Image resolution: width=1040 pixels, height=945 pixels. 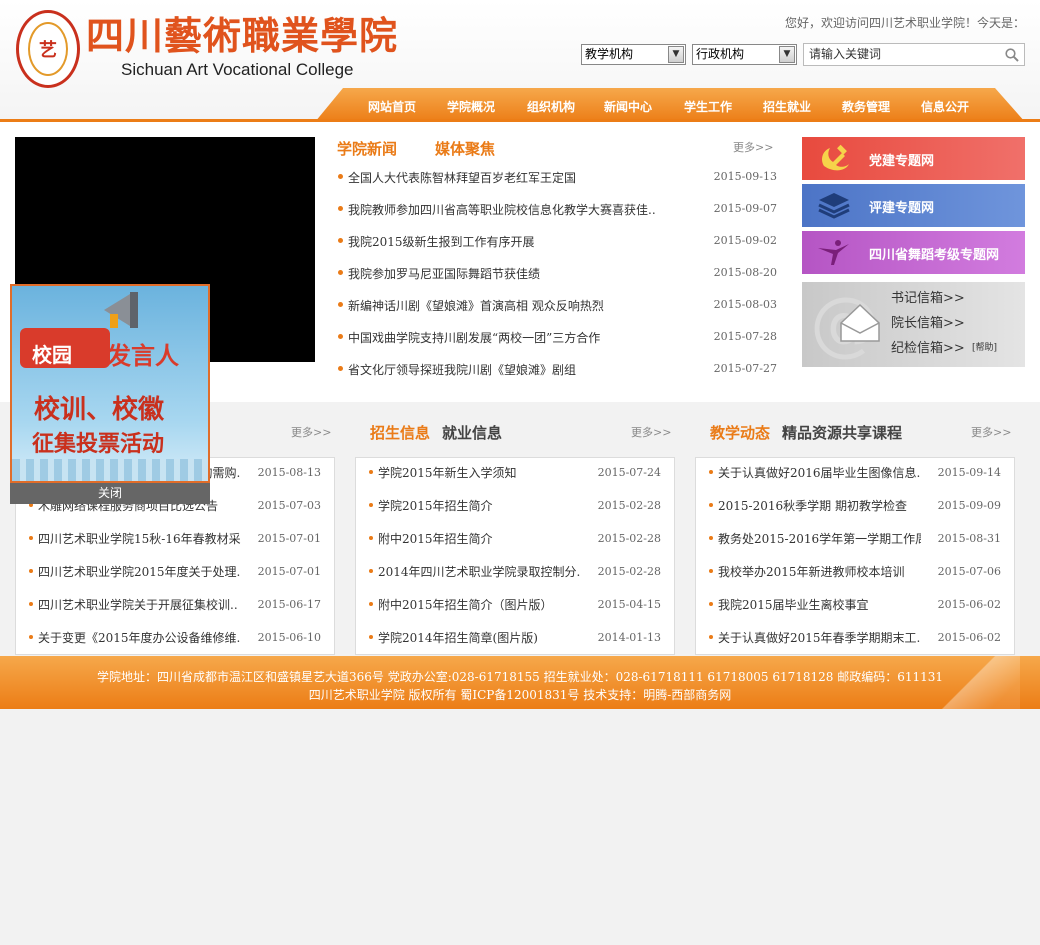 I want to click on admin-units-select: 行政机构 ▼, so click(x=744, y=54).